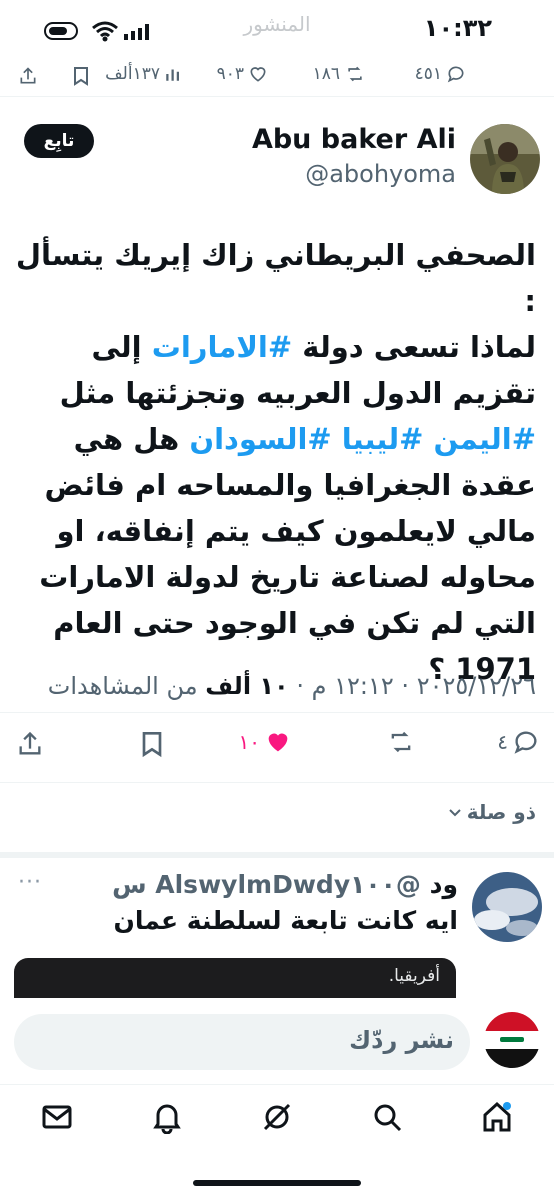  Describe the element at coordinates (122, 686) in the screenshot. I see `views-label: من المشاهدات` at that location.